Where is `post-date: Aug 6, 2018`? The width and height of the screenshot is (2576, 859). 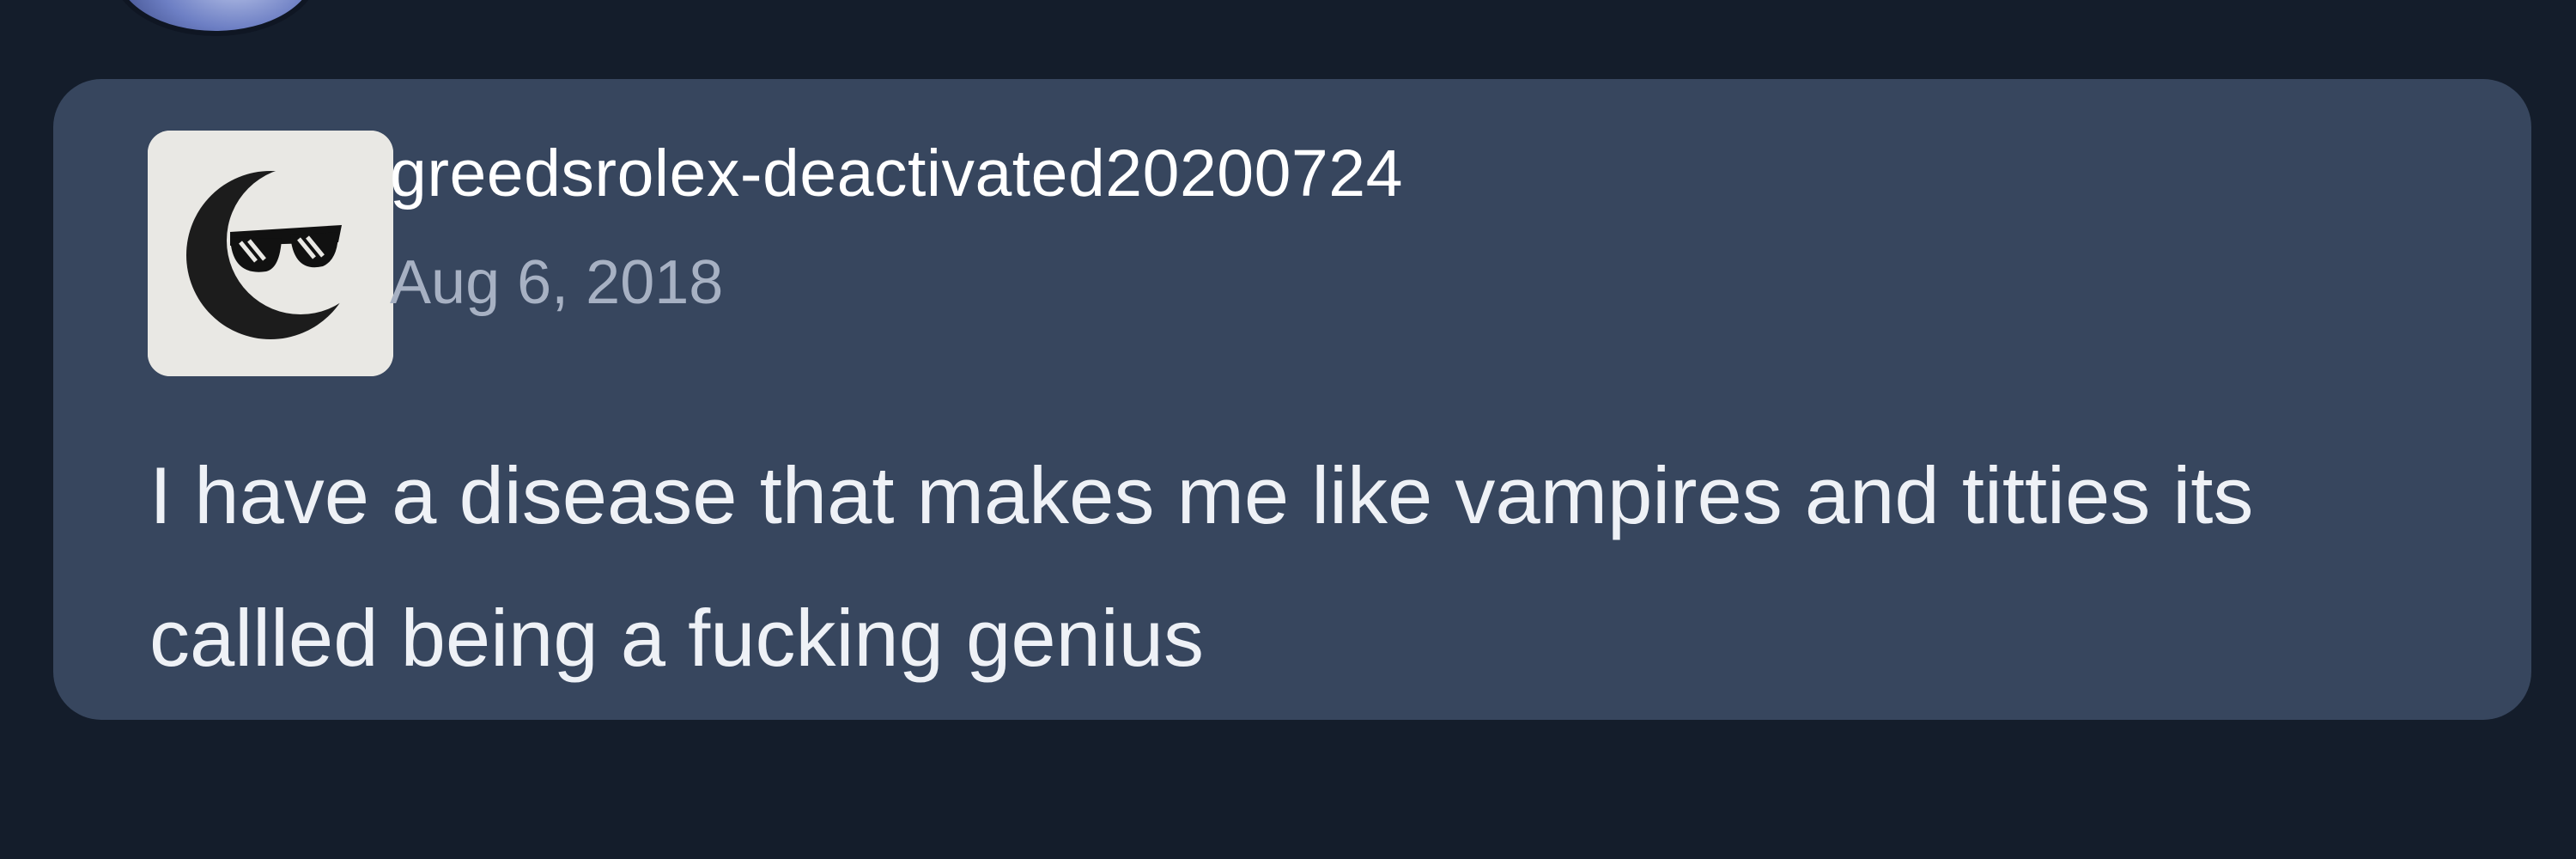
post-date: Aug 6, 2018 is located at coordinates (557, 282).